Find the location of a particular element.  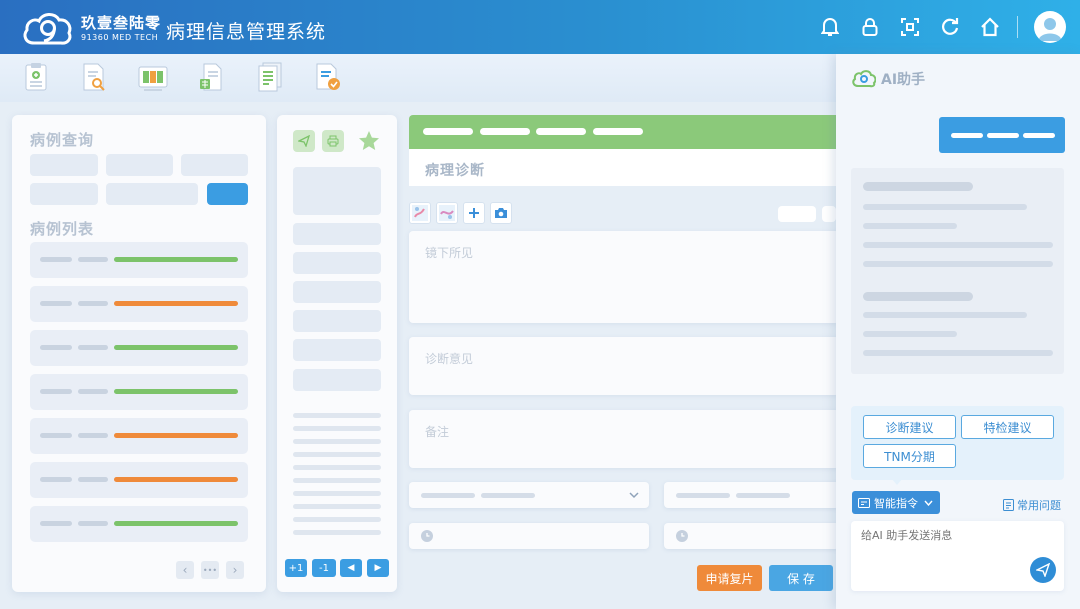

command-icon is located at coordinates (864, 502).